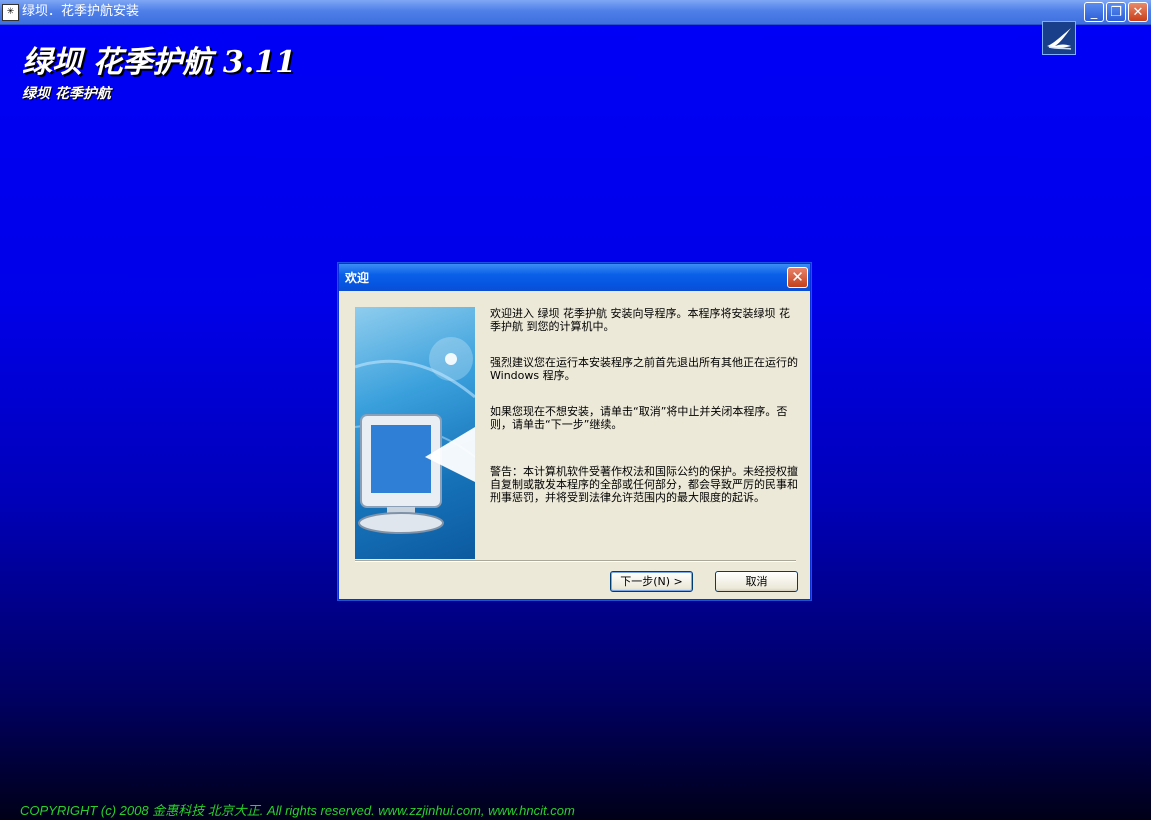 This screenshot has width=1151, height=820. What do you see at coordinates (1138, 12) in the screenshot?
I see `window-close-button: ✕` at bounding box center [1138, 12].